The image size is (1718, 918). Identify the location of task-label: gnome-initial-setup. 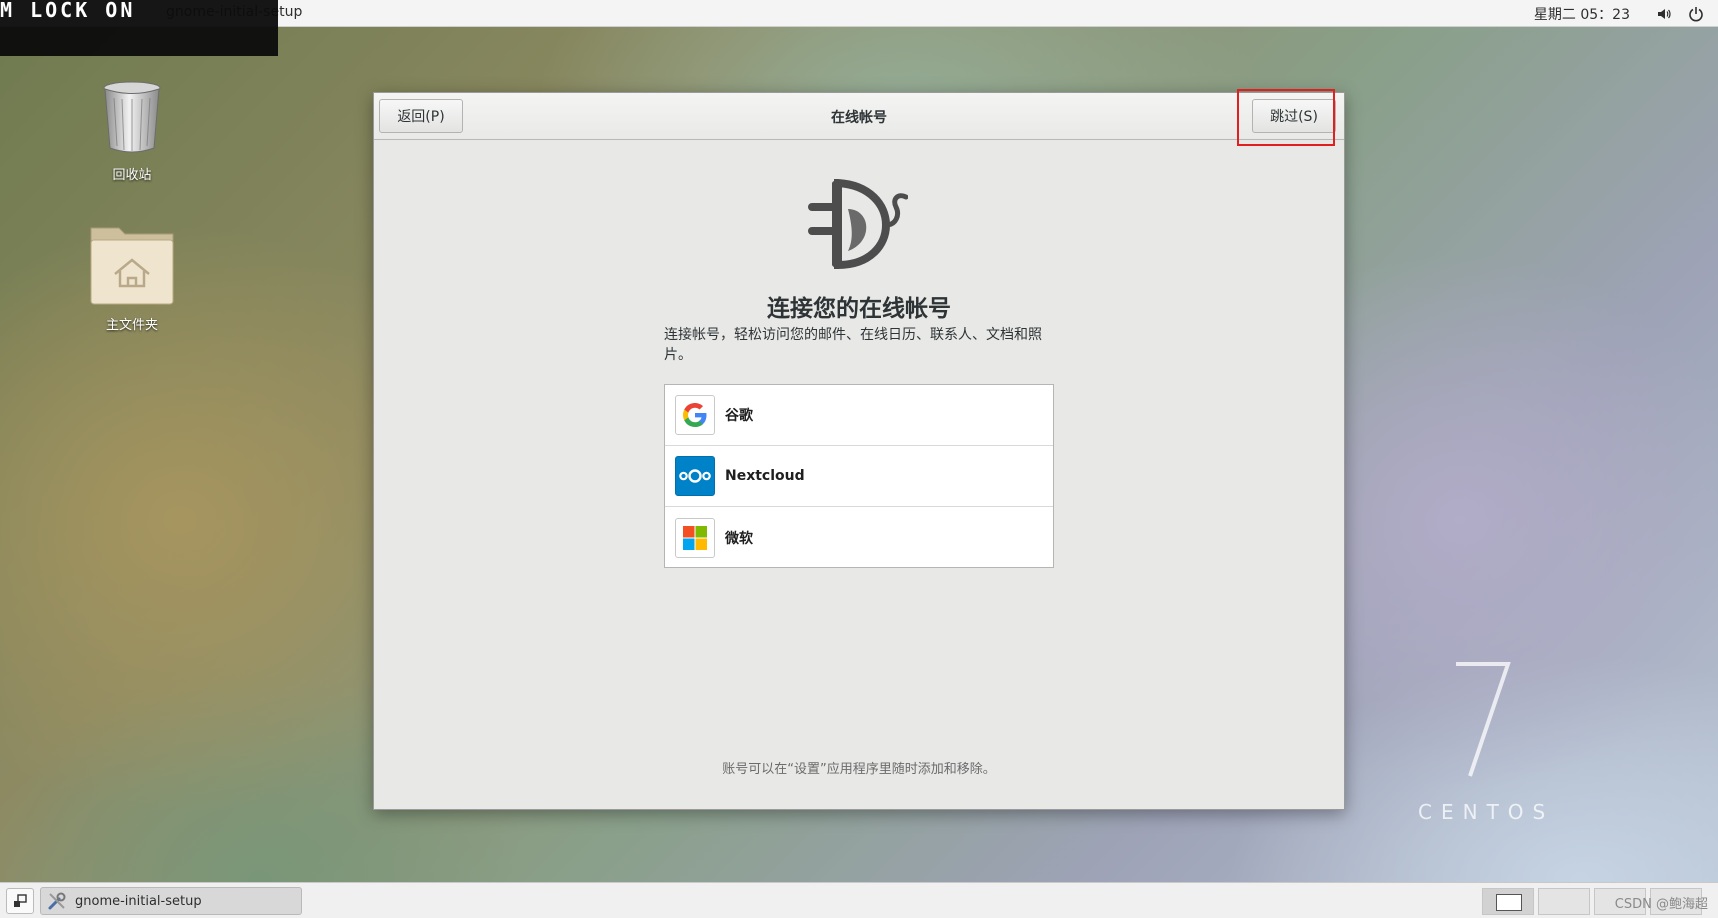
(138, 901).